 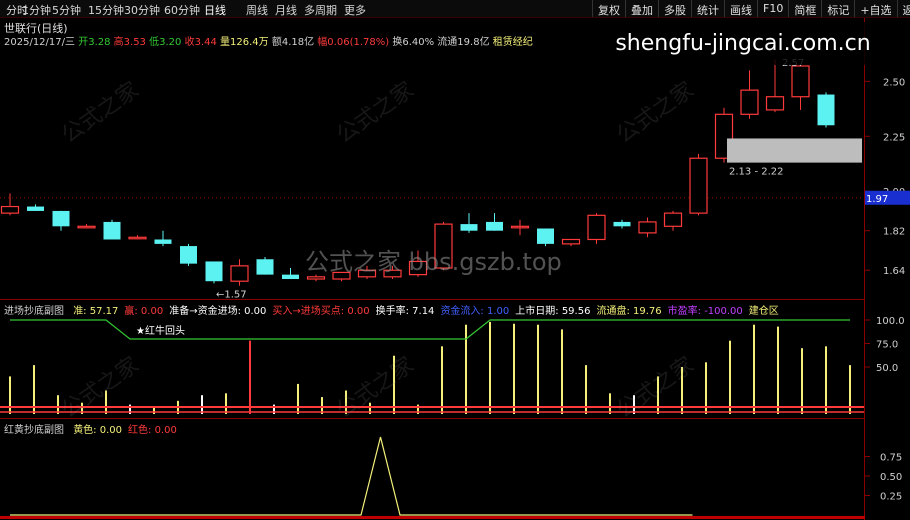 I want to click on low-annotation: ←1.57, so click(x=231, y=295).